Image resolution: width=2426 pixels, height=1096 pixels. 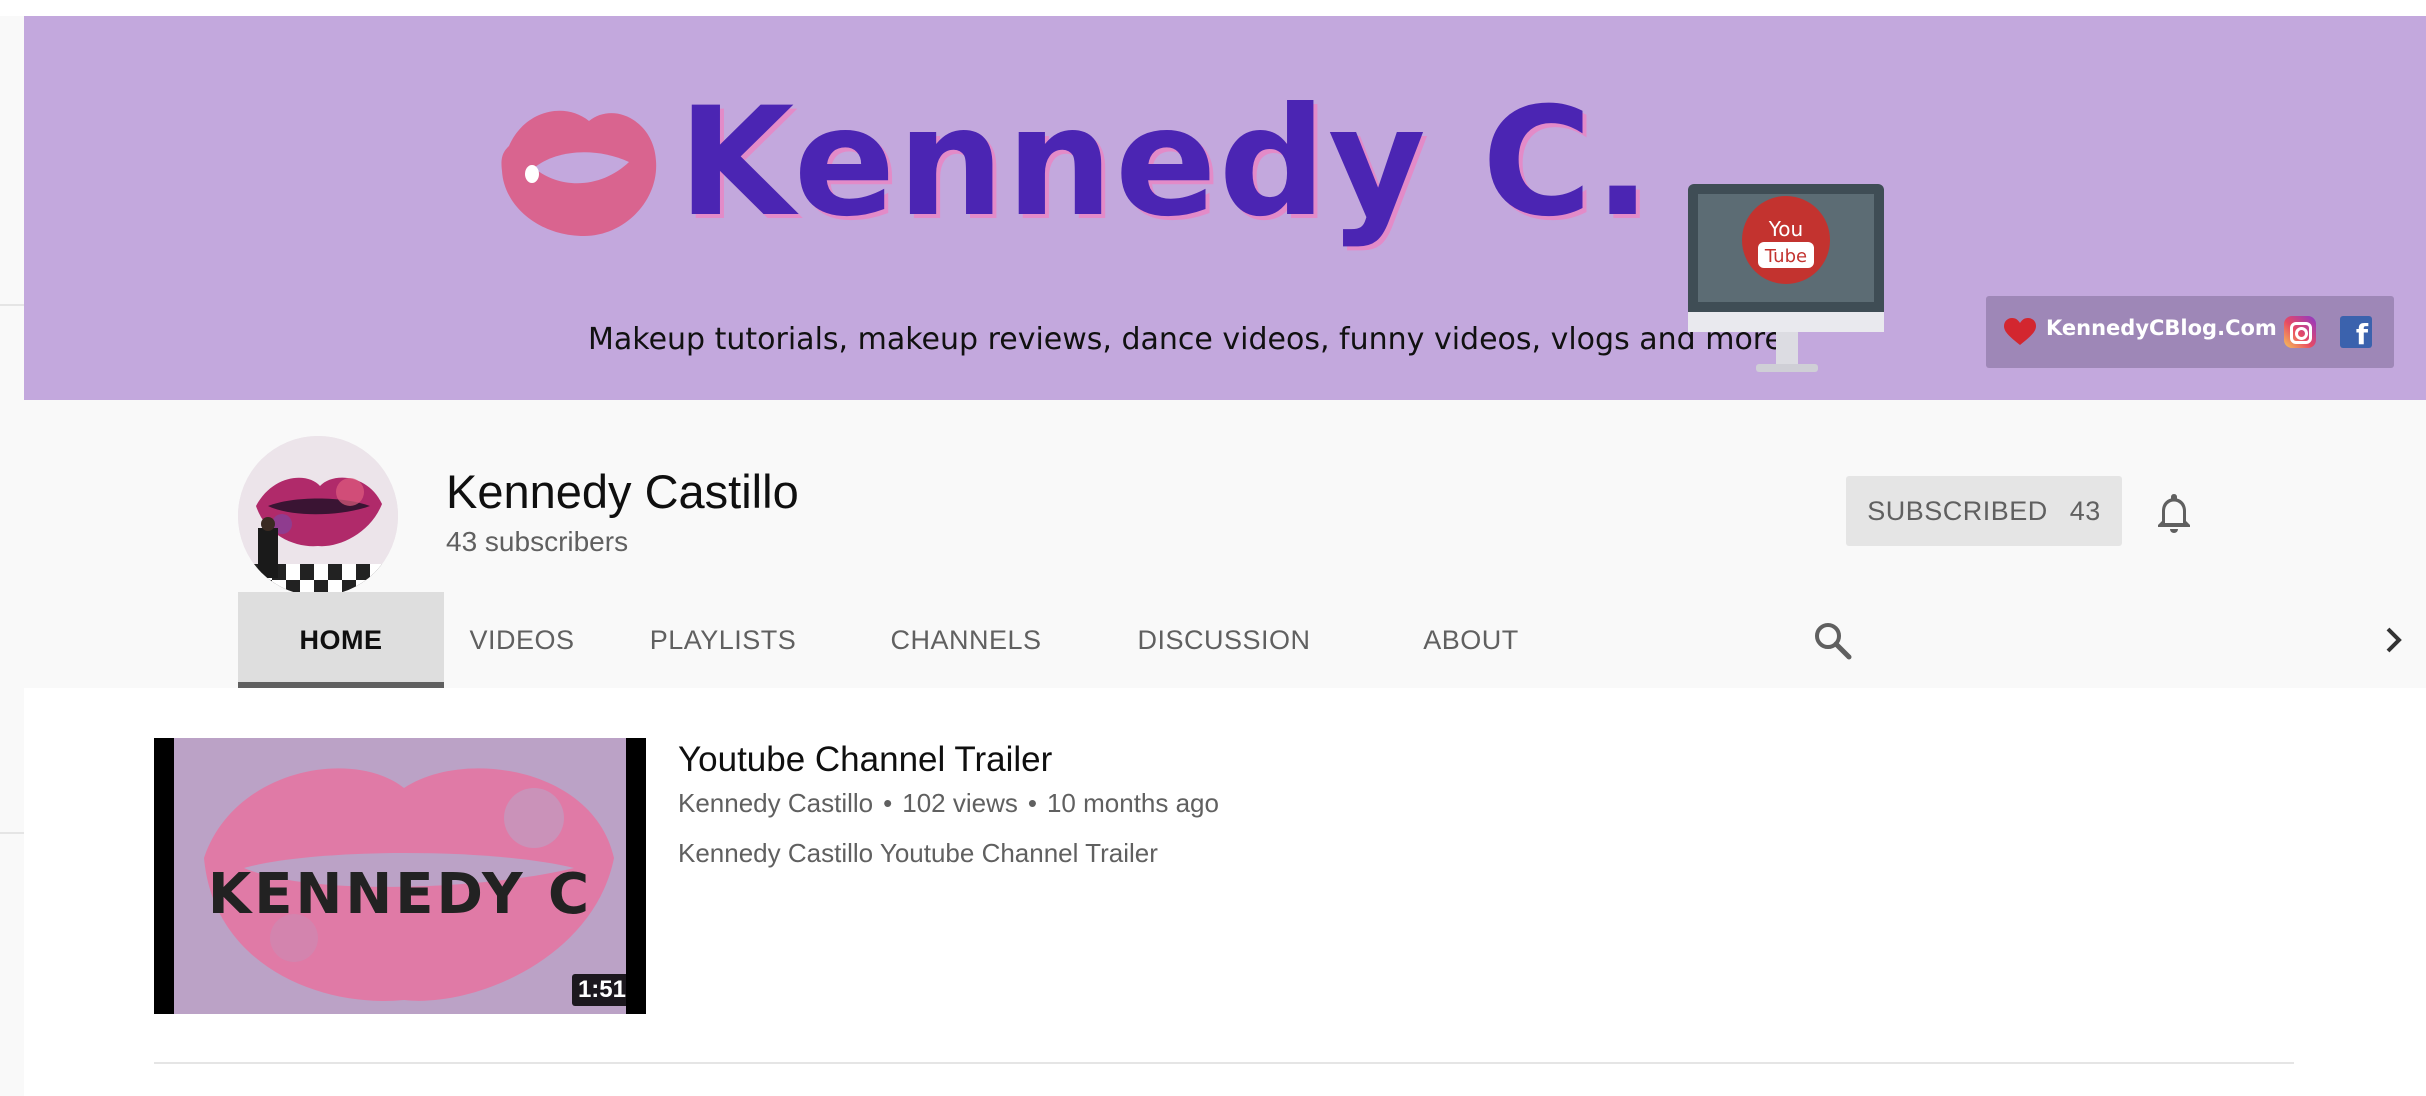 What do you see at coordinates (1224, 640) in the screenshot?
I see `tab-discussion: DISCUSSION` at bounding box center [1224, 640].